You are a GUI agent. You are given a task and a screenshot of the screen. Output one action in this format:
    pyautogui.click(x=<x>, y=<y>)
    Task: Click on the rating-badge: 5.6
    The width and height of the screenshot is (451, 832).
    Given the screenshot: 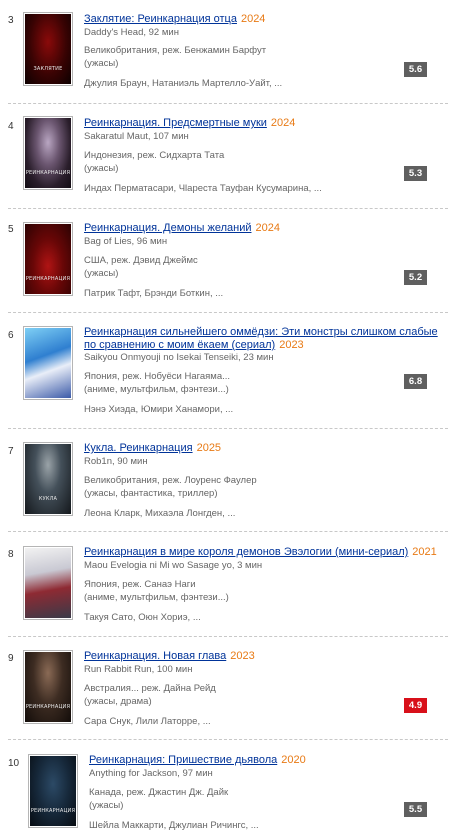 What is the action you would take?
    pyautogui.click(x=415, y=69)
    